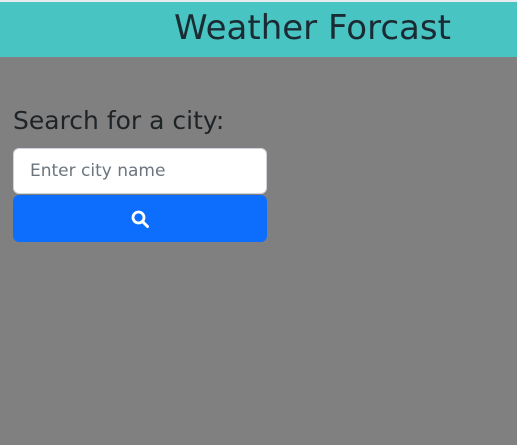 The image size is (517, 445). Describe the element at coordinates (140, 171) in the screenshot. I see `city-search-input` at that location.